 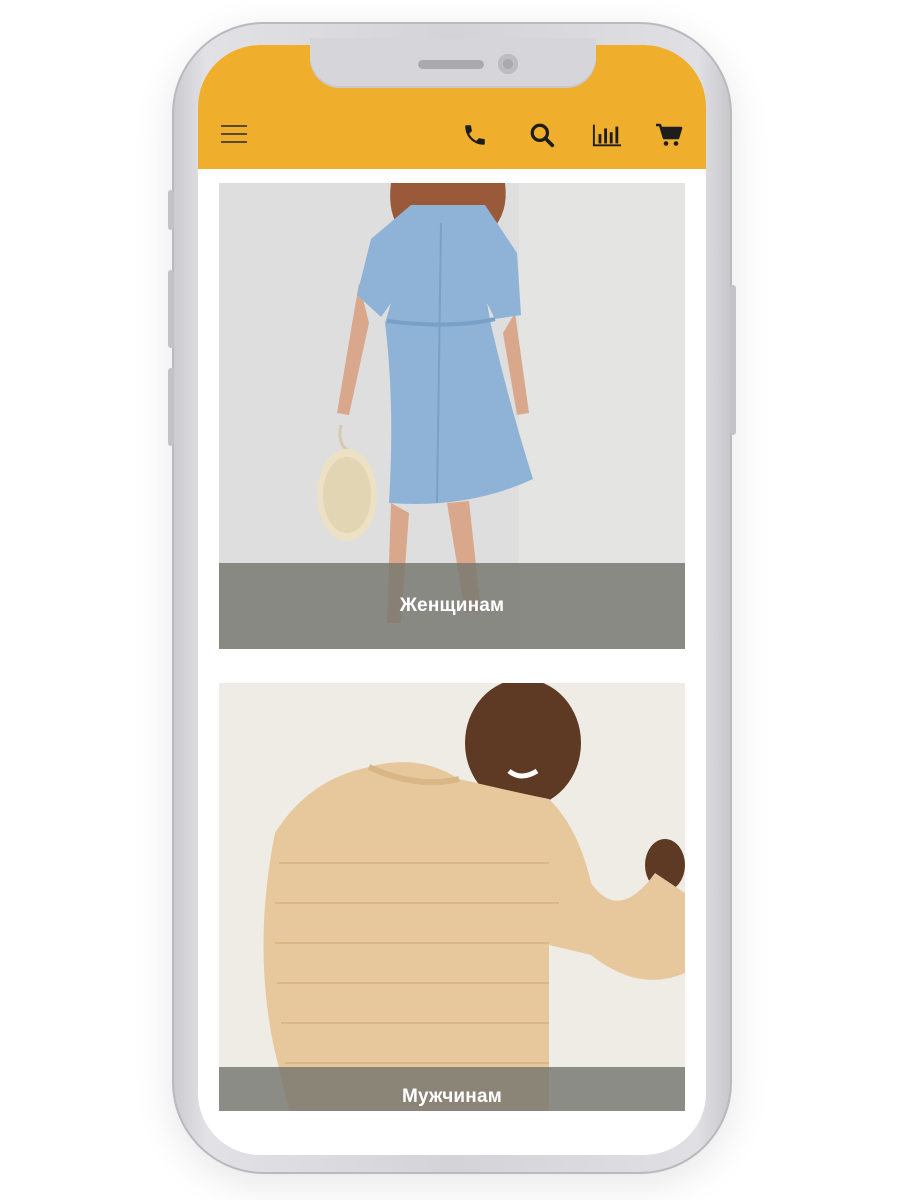 What do you see at coordinates (508, 64) in the screenshot?
I see `front-camera` at bounding box center [508, 64].